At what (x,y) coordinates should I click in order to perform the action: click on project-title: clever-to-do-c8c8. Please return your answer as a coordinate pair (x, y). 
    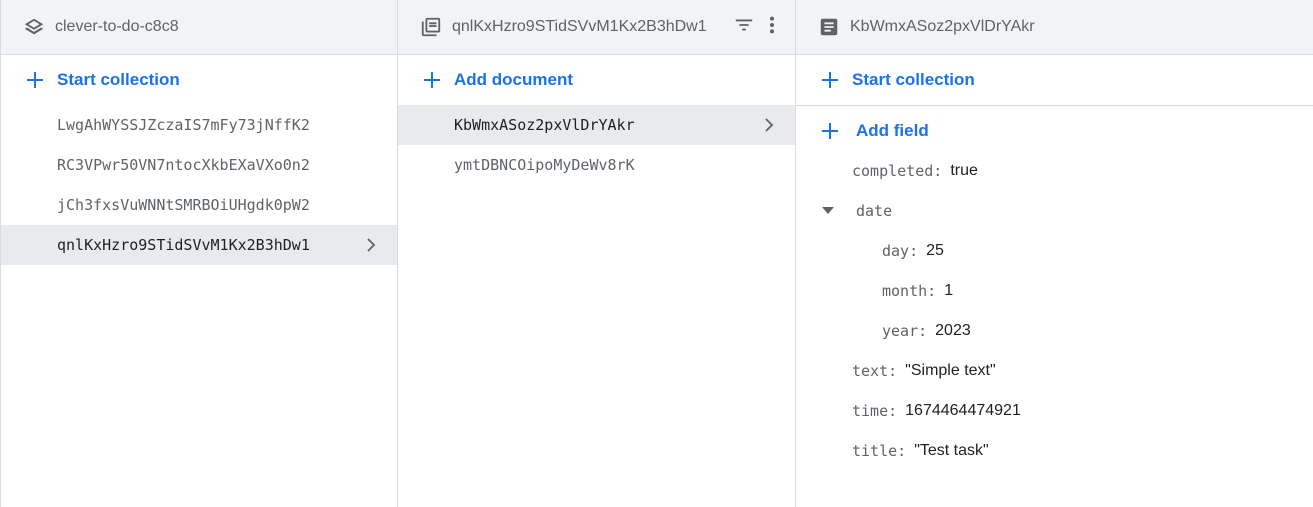
    Looking at the image, I should click on (117, 26).